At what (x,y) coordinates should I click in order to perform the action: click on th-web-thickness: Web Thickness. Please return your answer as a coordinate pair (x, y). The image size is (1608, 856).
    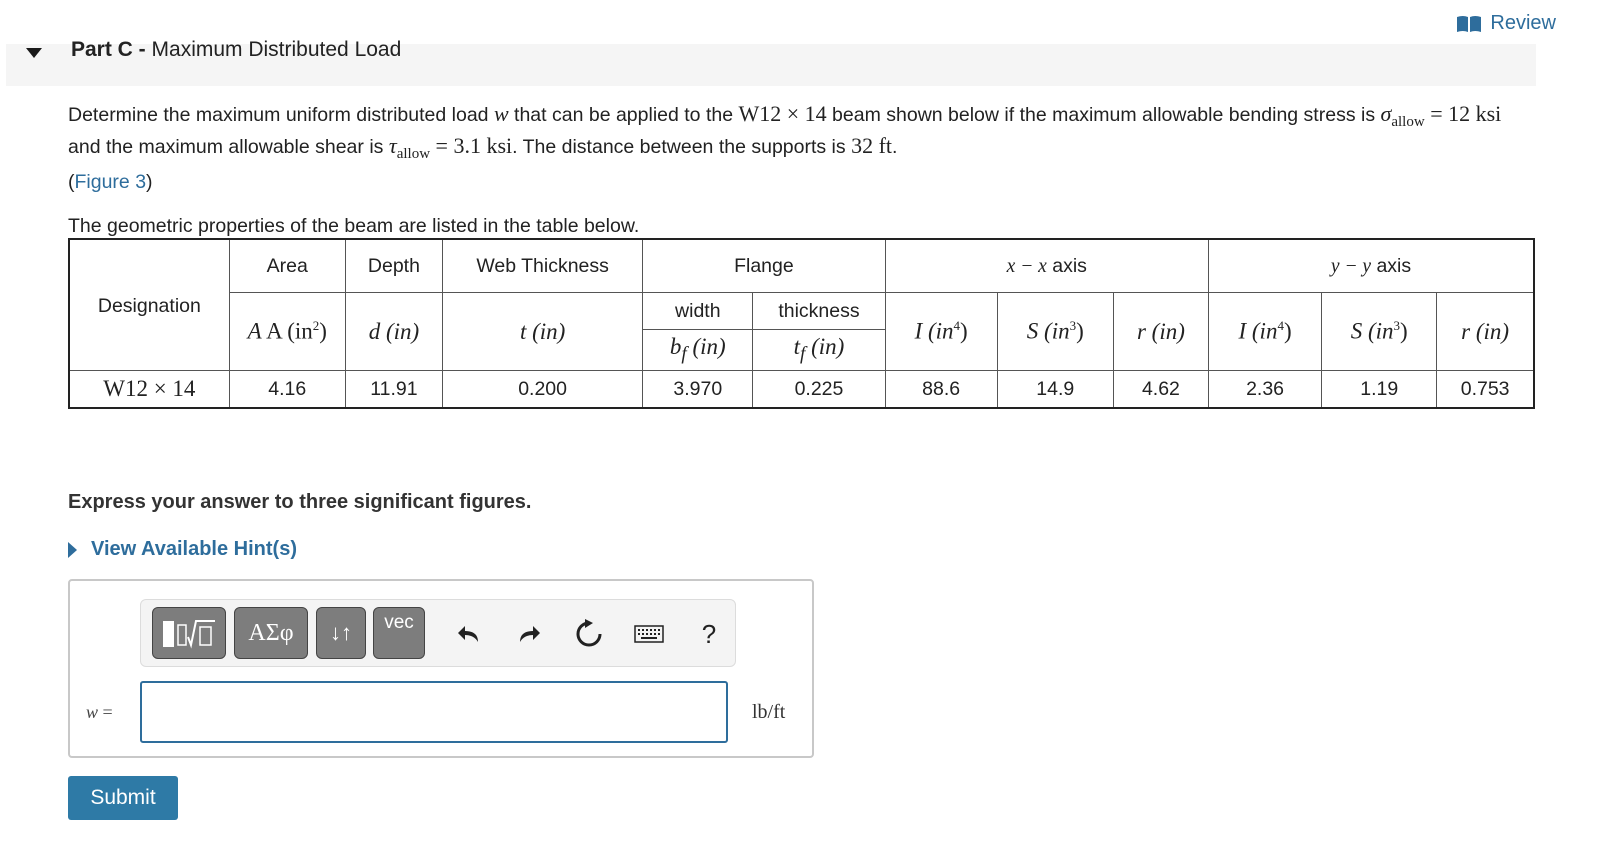
    Looking at the image, I should click on (542, 265).